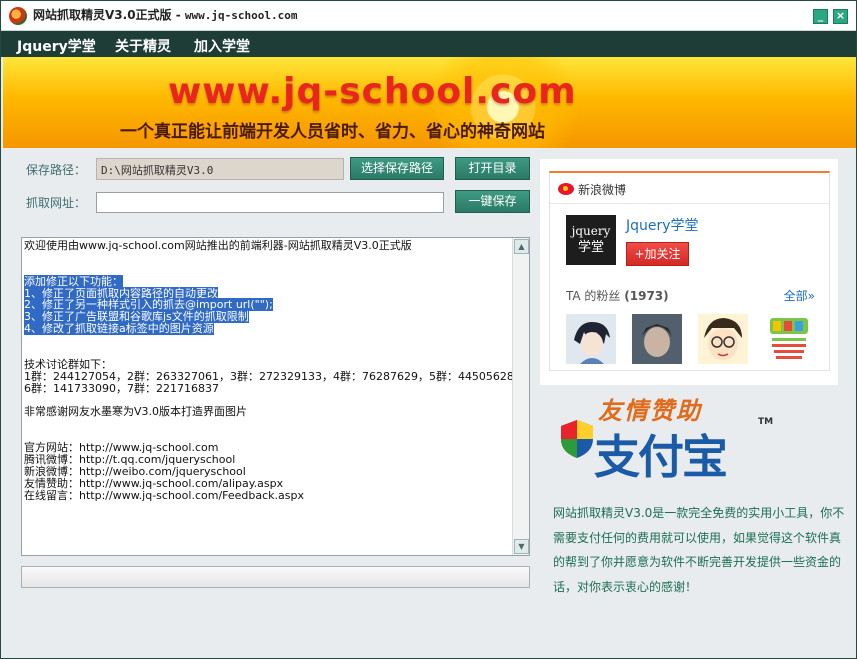 The image size is (857, 659). I want to click on log-line: 4、修改了抓取链接a标签中的图片资源, so click(119, 329).